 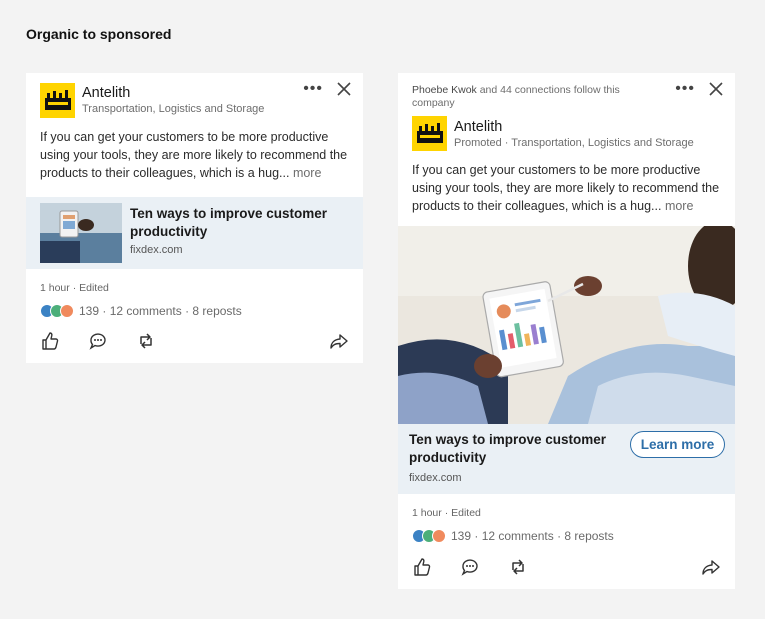 What do you see at coordinates (566, 325) in the screenshot?
I see `ad-hero-image` at bounding box center [566, 325].